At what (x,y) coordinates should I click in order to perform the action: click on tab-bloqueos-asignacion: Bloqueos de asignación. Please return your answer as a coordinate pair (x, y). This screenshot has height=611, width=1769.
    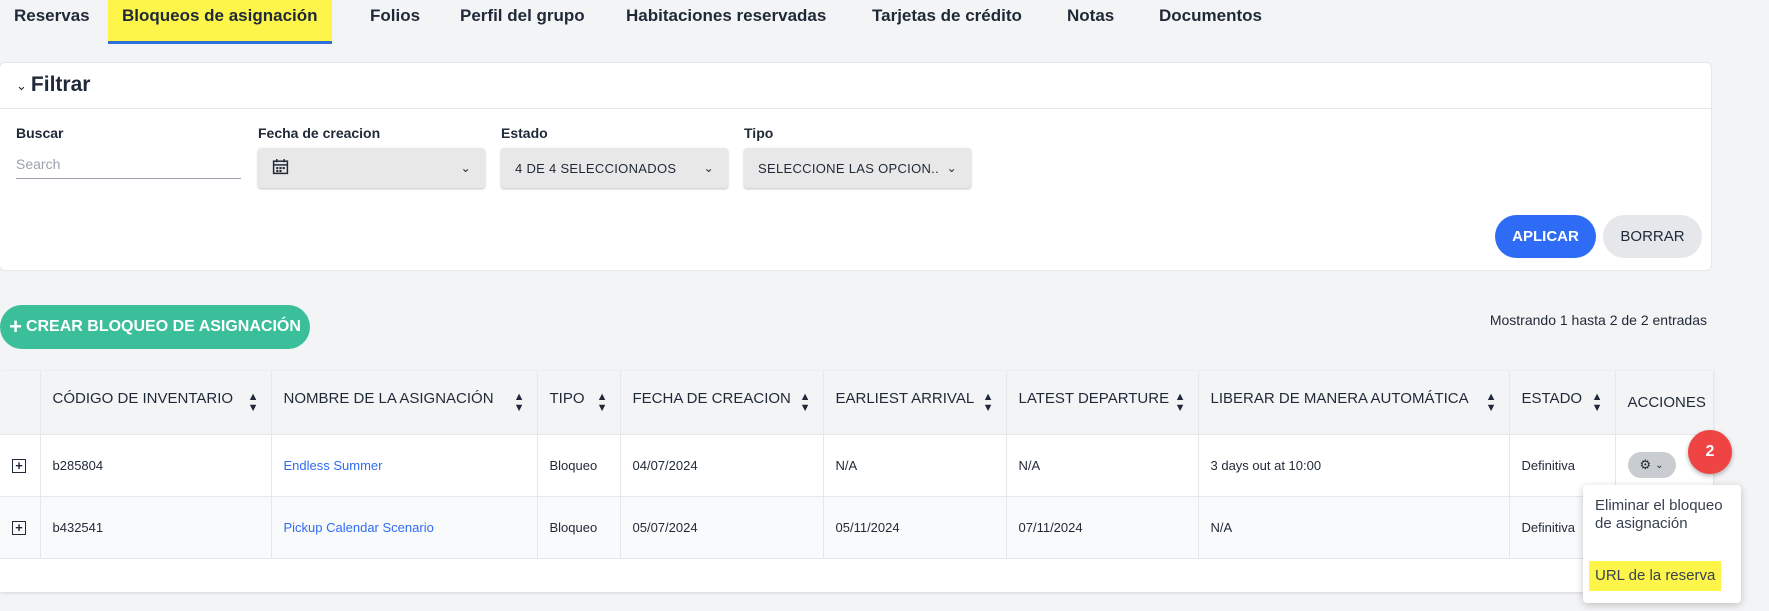
    Looking at the image, I should click on (220, 22).